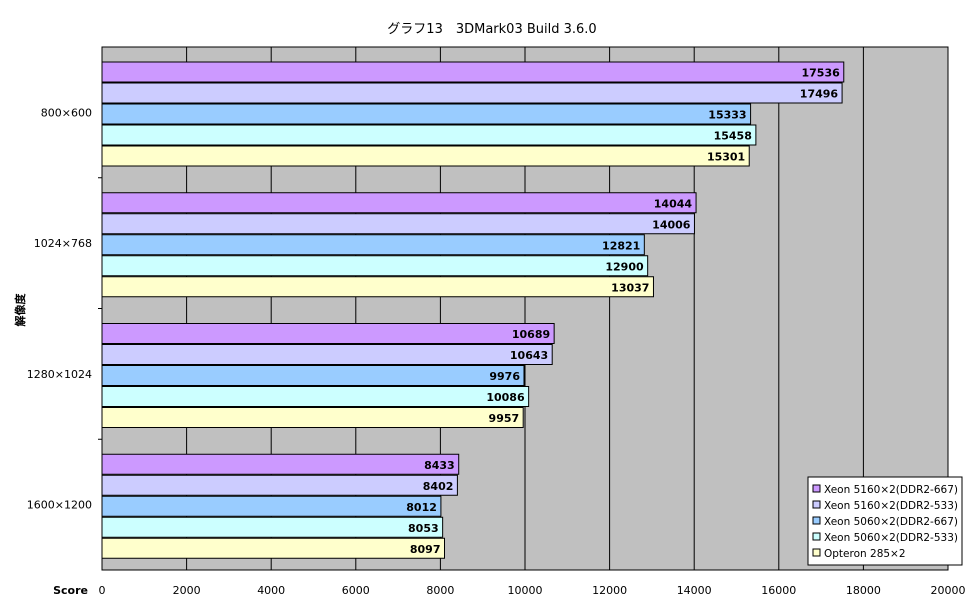 The width and height of the screenshot is (970, 604). Describe the element at coordinates (891, 522) in the screenshot. I see `legend-item-label: Xeon 5060×2(DDR2-667)` at that location.